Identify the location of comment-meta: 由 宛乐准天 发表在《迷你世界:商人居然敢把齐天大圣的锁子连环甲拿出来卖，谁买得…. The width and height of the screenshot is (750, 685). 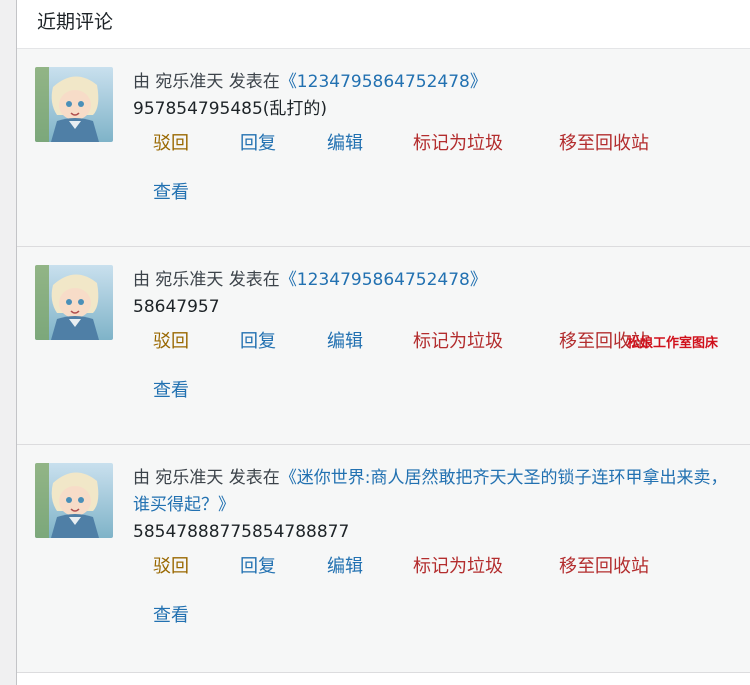
(436, 492).